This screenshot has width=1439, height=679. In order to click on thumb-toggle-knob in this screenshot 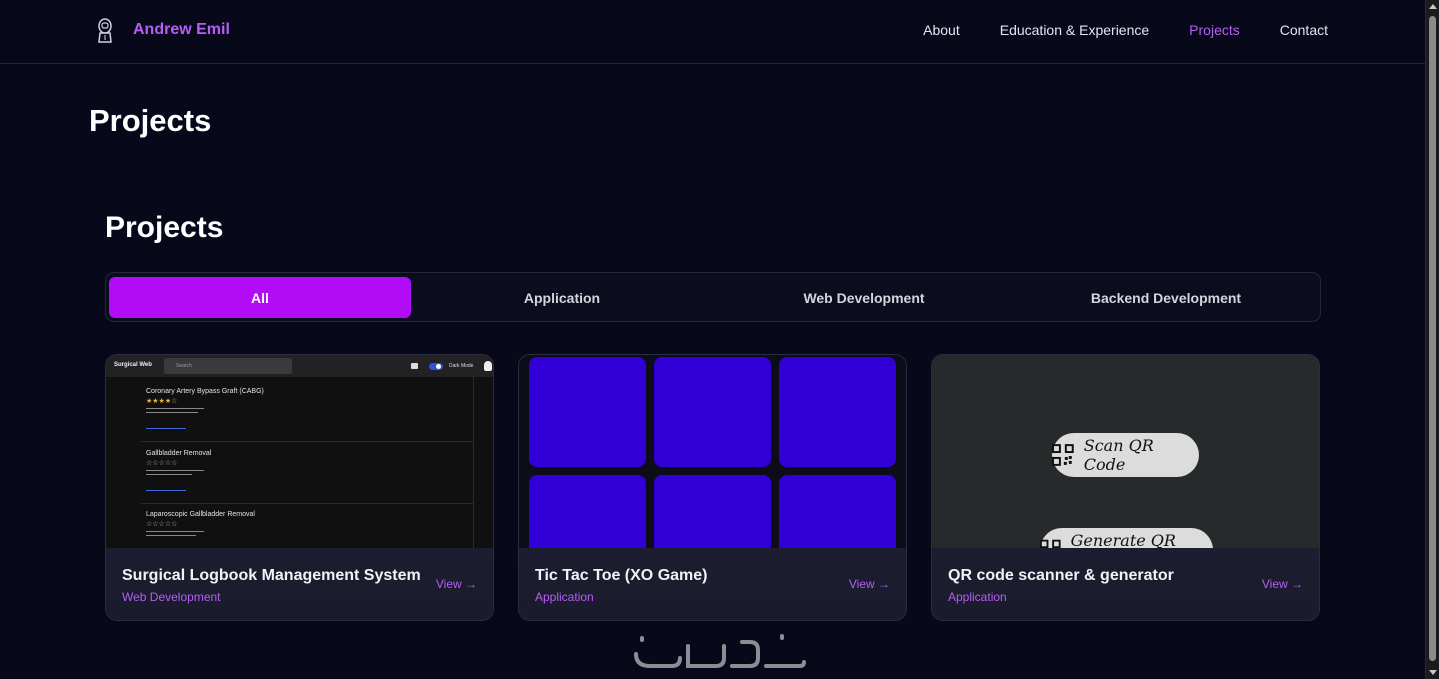, I will do `click(438, 366)`.